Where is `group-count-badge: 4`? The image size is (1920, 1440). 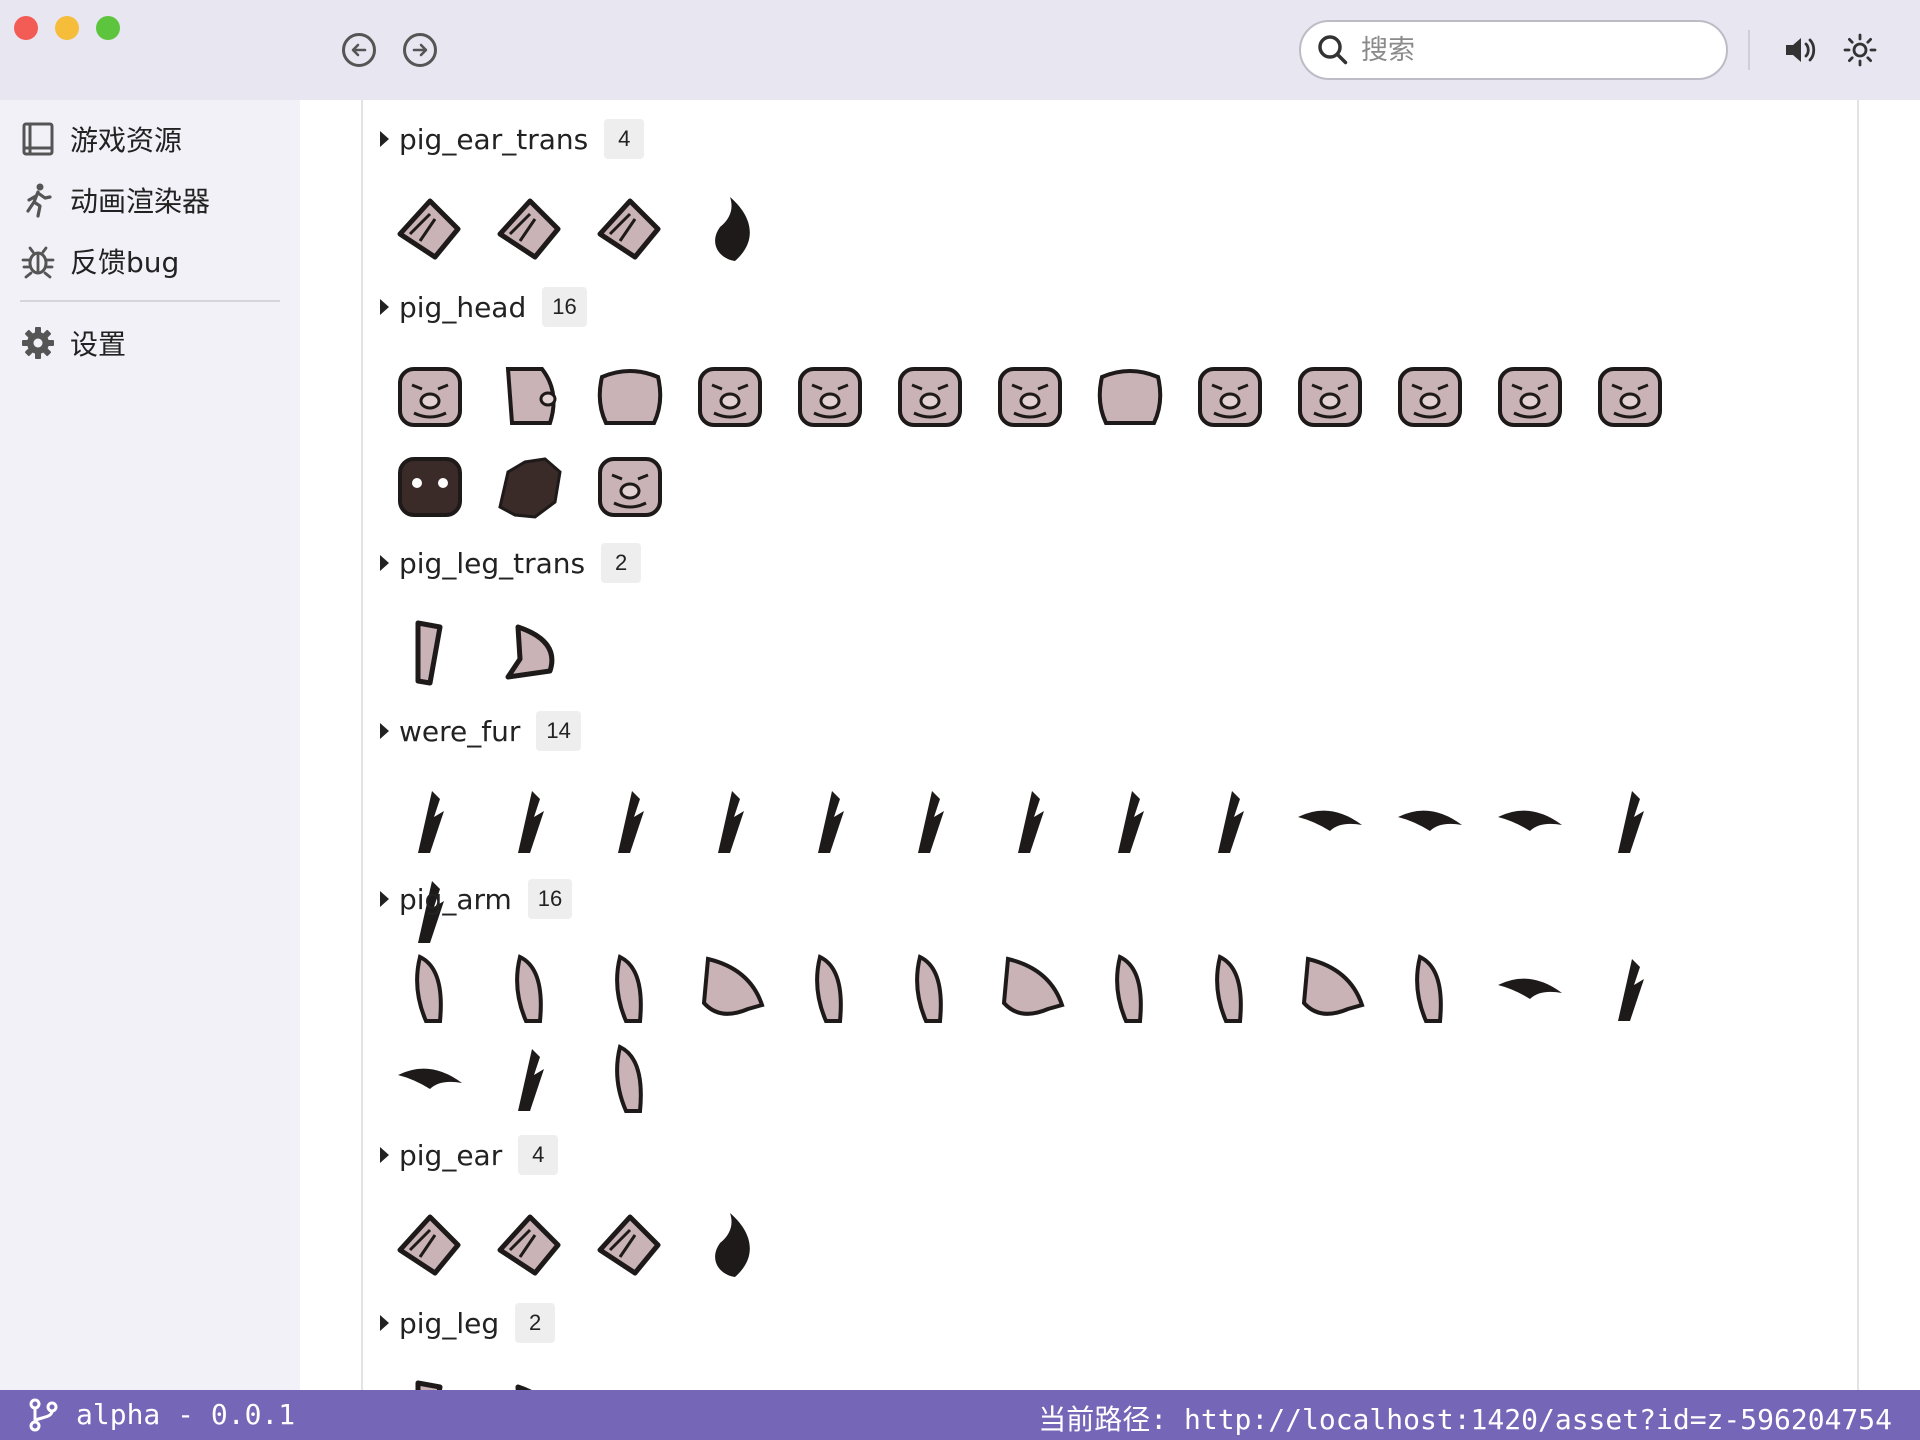
group-count-badge: 4 is located at coordinates (538, 1155).